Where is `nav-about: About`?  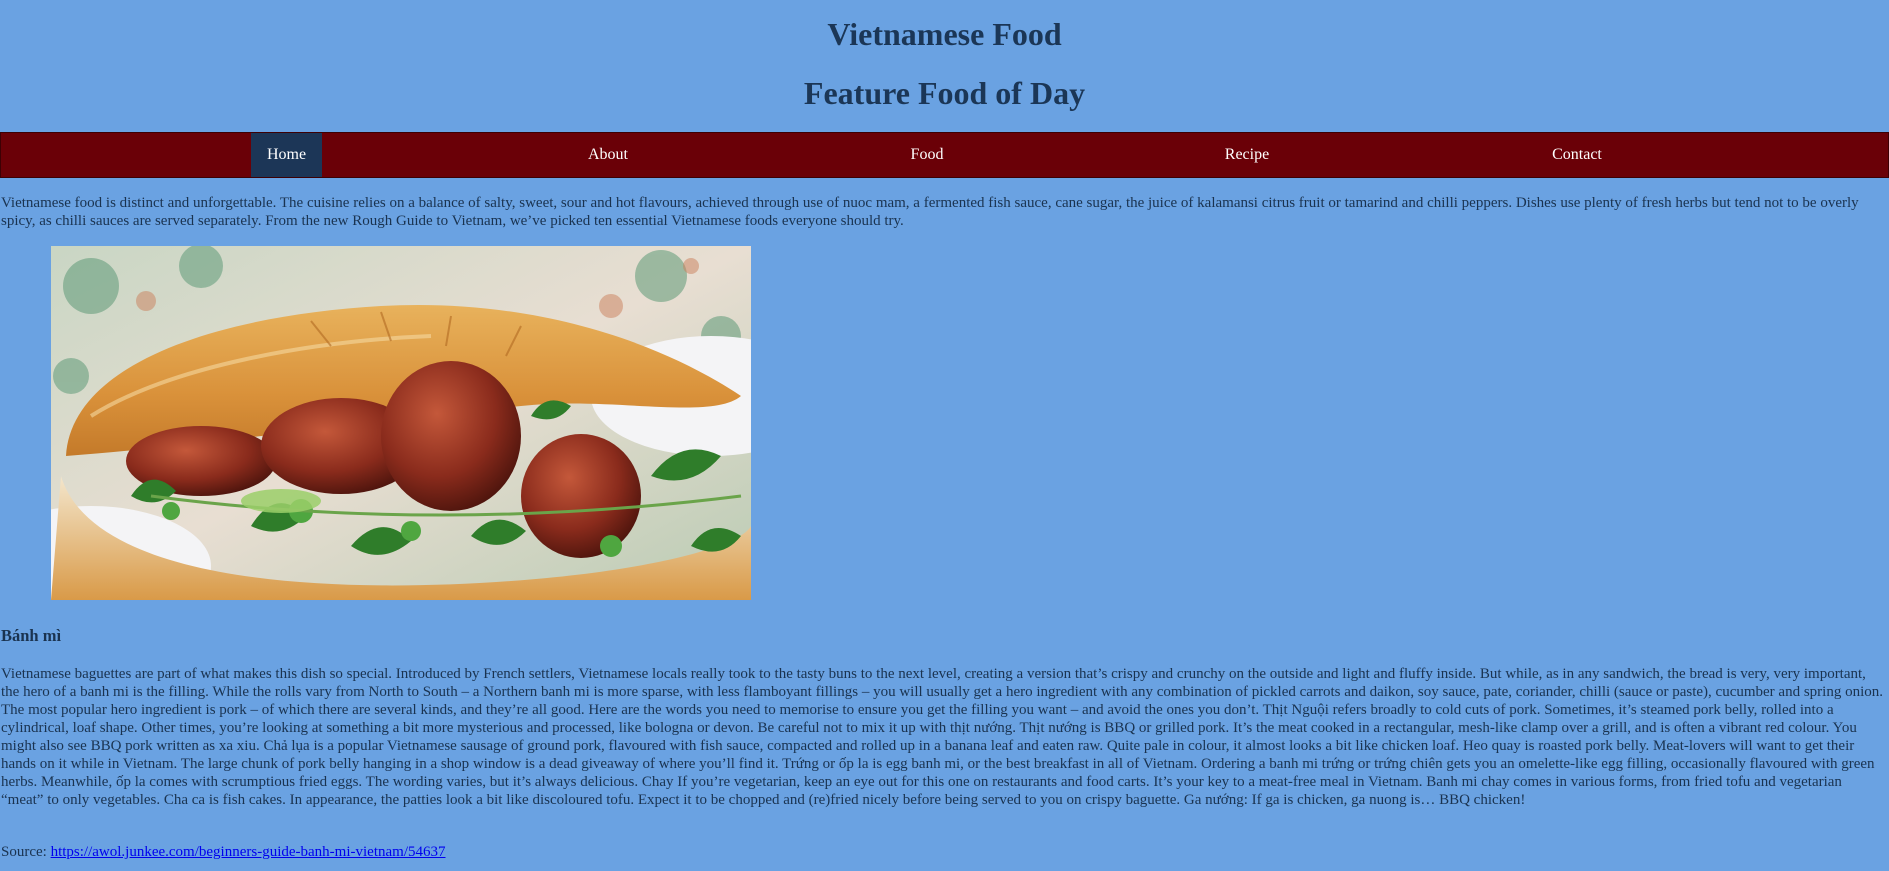
nav-about: About is located at coordinates (608, 155).